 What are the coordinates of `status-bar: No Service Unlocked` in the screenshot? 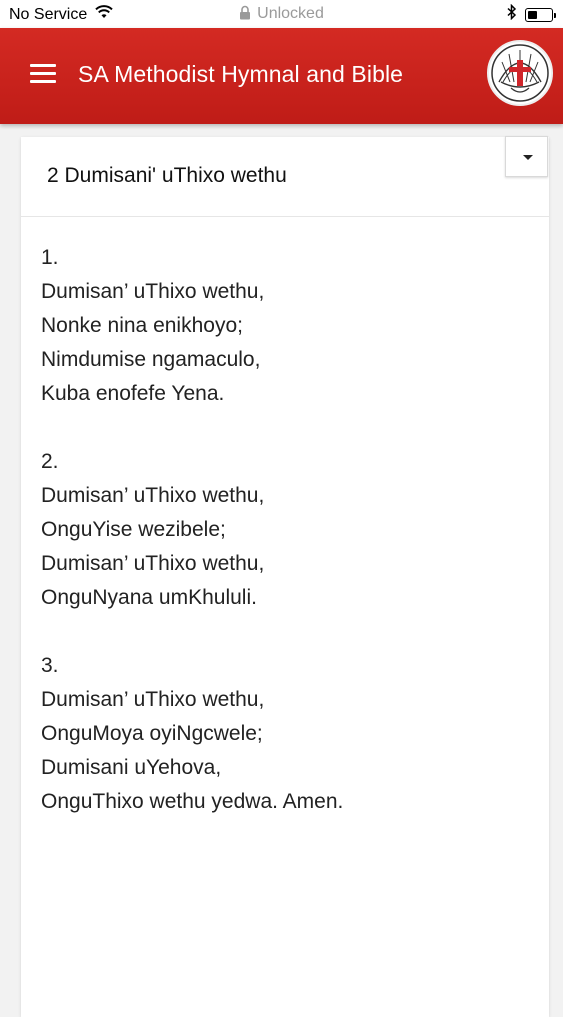 It's located at (281, 14).